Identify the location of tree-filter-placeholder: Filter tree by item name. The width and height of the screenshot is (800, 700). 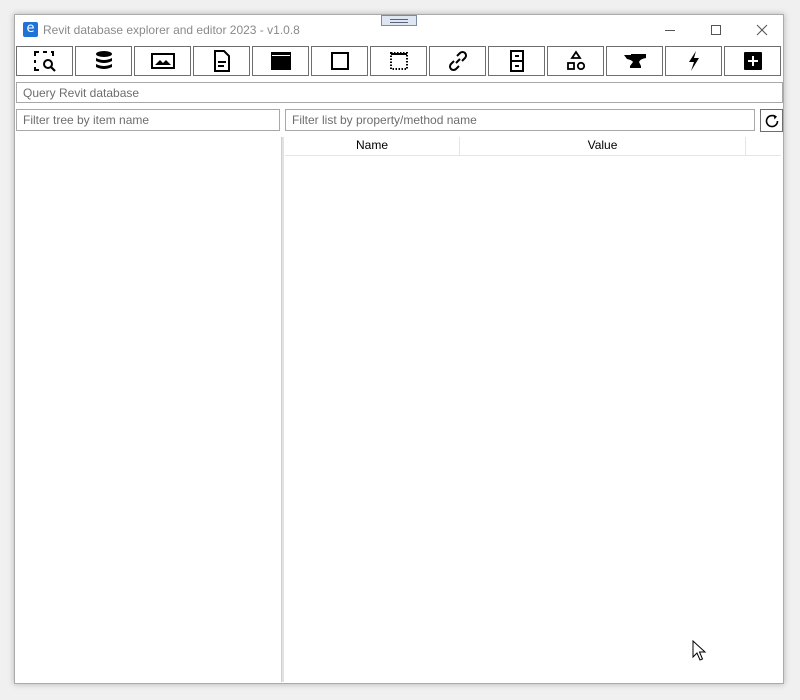
(86, 120).